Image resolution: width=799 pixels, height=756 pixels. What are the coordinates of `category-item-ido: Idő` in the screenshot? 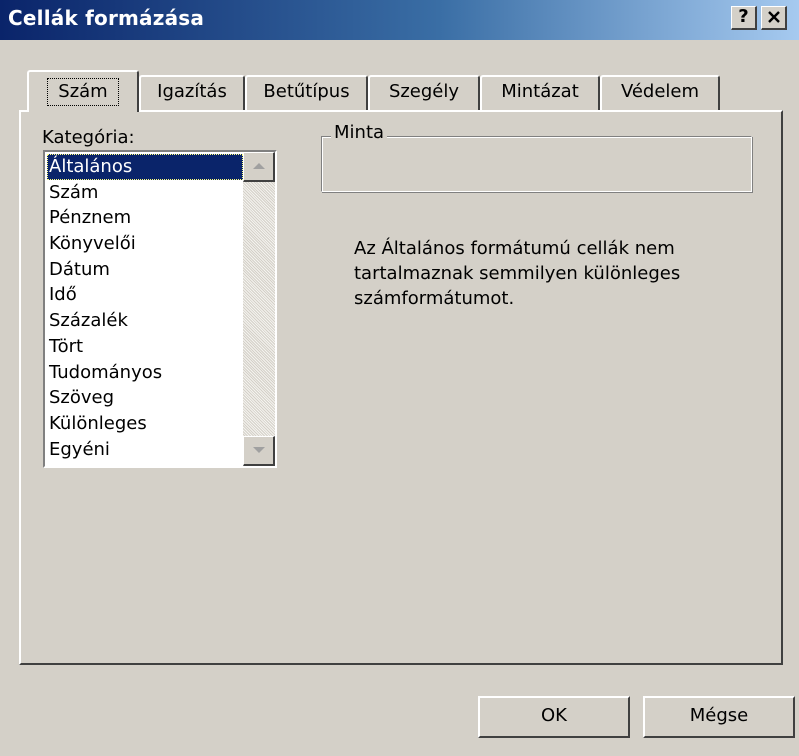 It's located at (145, 295).